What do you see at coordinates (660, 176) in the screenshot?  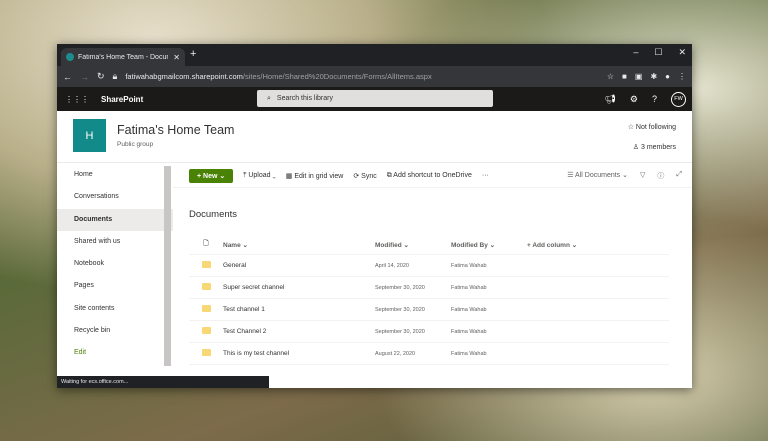 I see `info-icon: ⓘ` at bounding box center [660, 176].